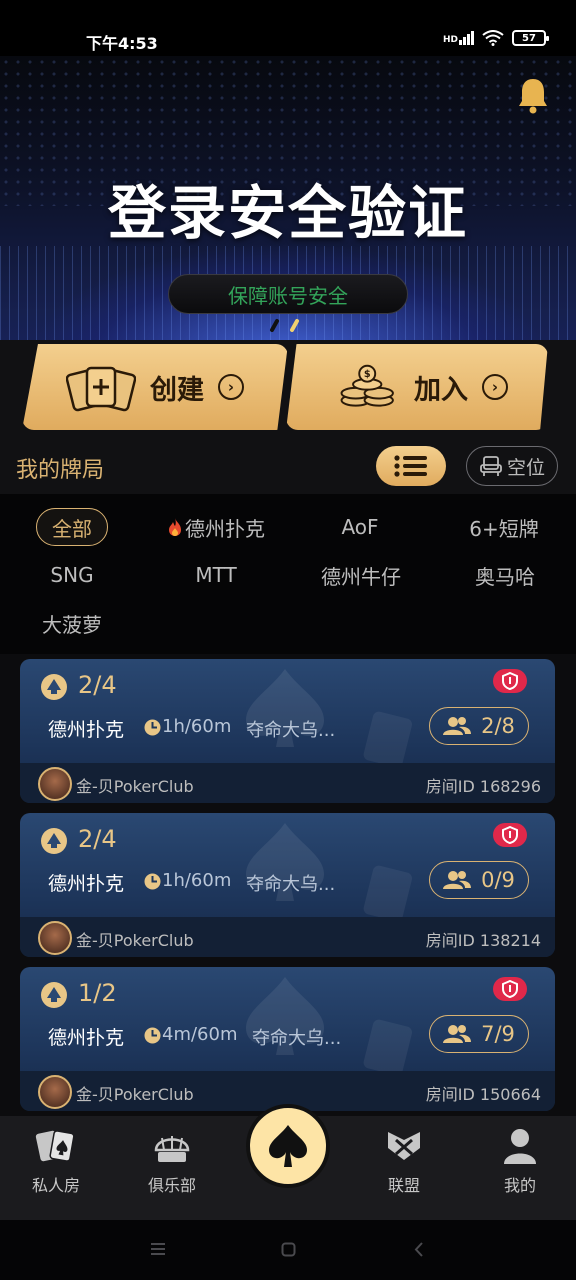 The height and width of the screenshot is (1280, 576). I want to click on alliance-icon, so click(404, 1146).